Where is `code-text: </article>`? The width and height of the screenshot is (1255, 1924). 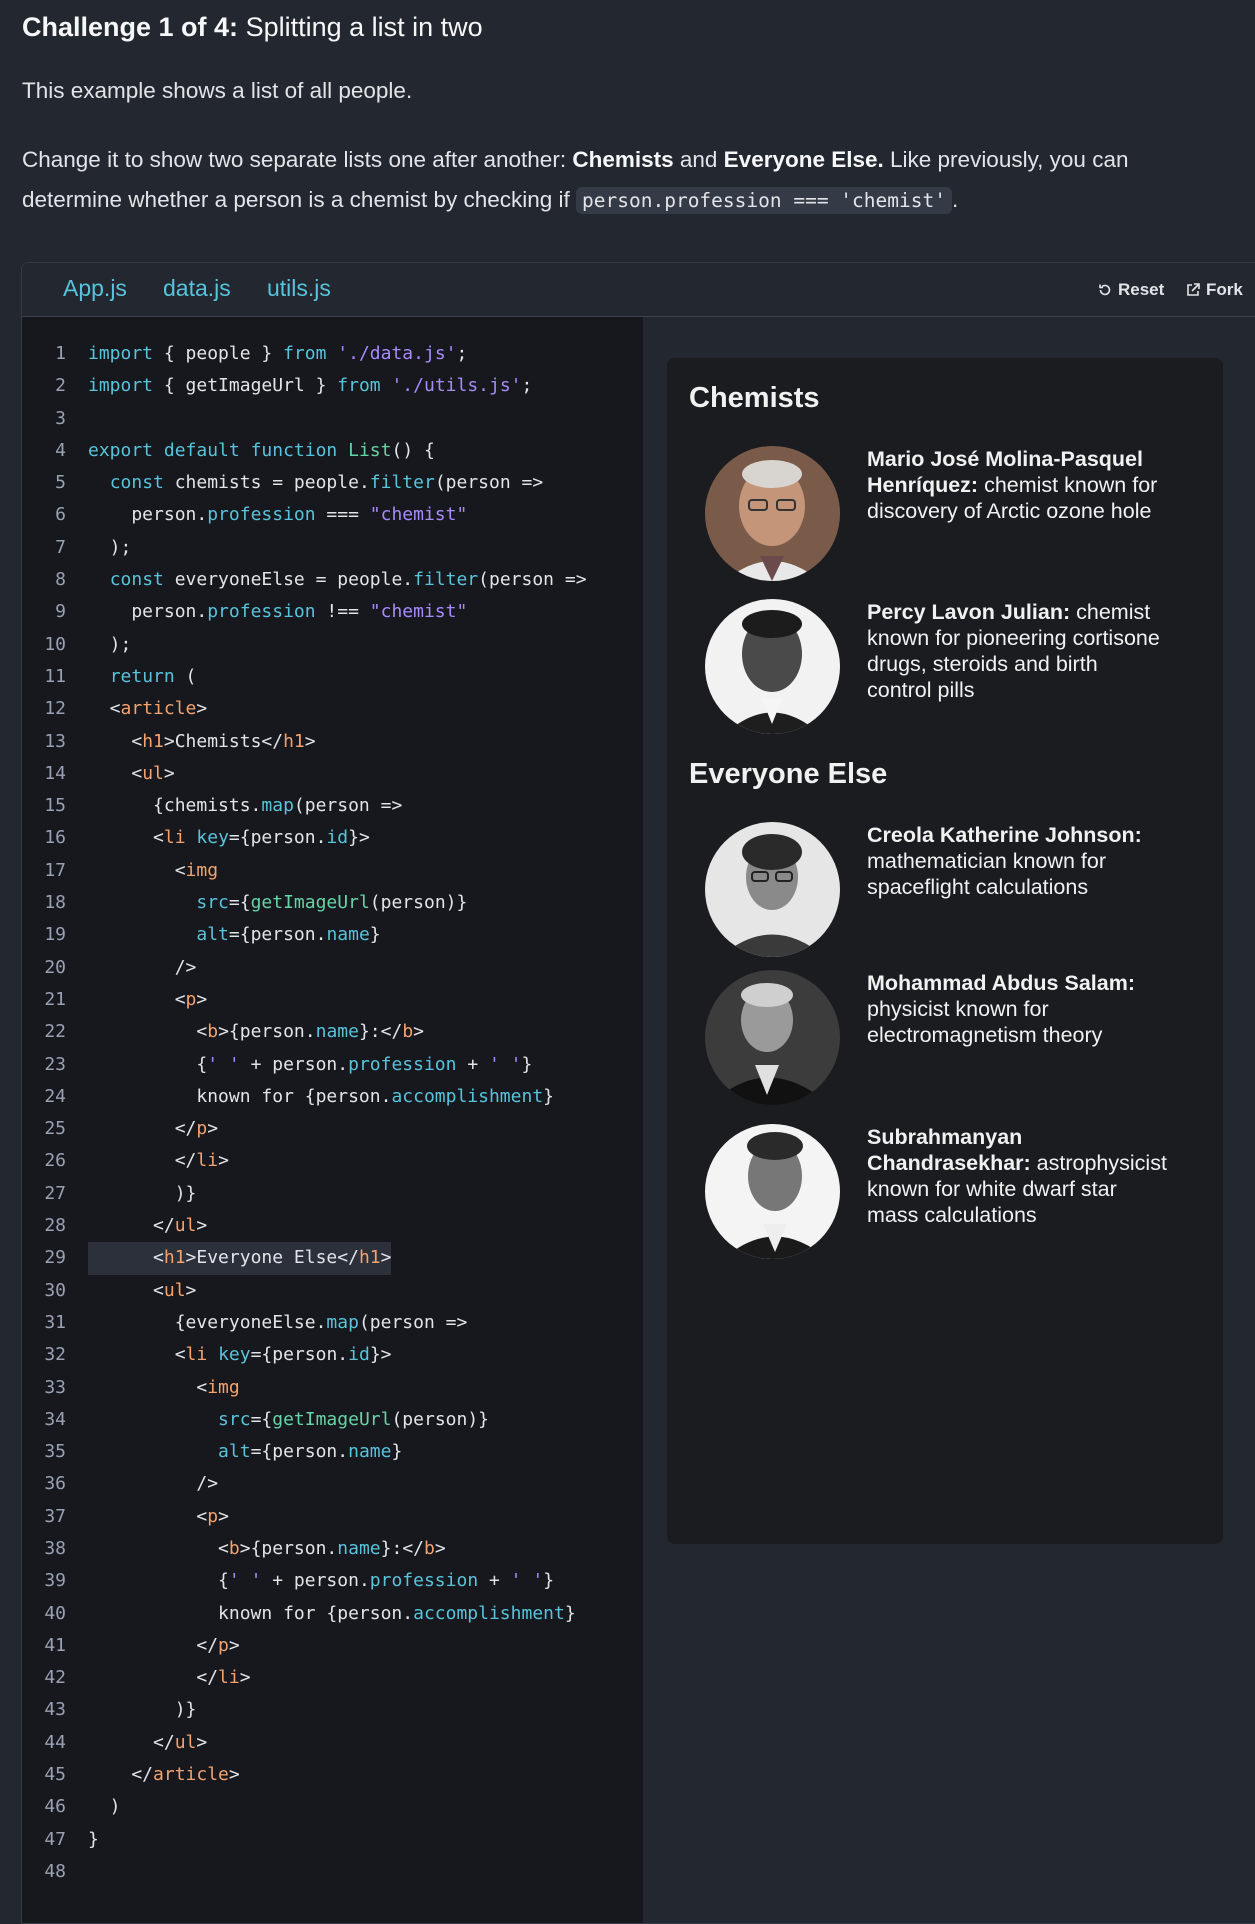 code-text: </article> is located at coordinates (163, 1775).